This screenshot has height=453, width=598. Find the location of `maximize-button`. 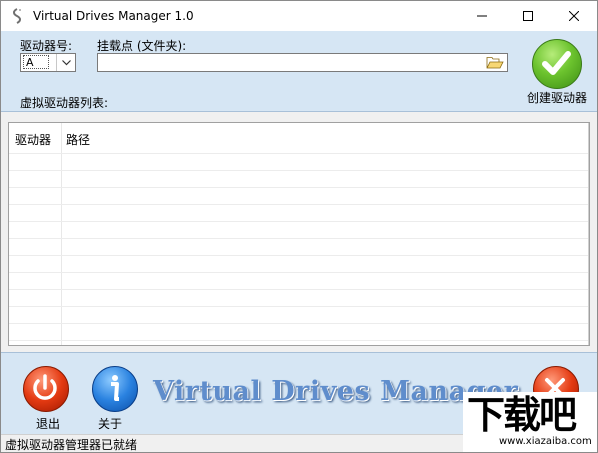

maximize-button is located at coordinates (528, 16).